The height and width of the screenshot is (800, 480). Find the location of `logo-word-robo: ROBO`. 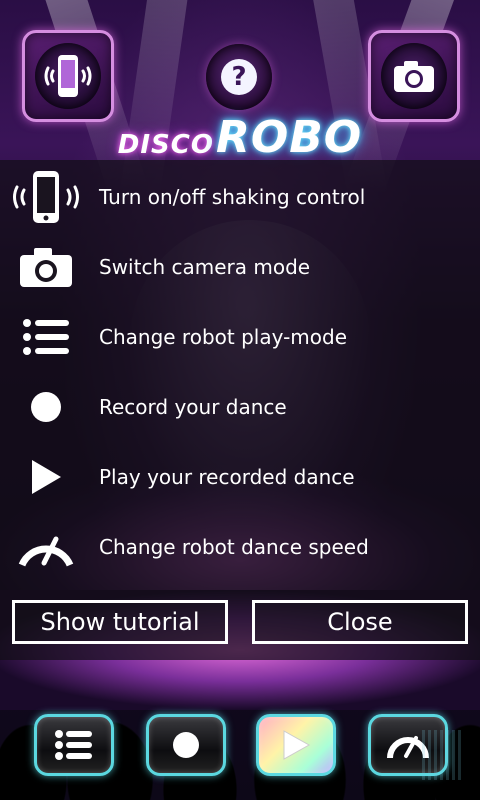

logo-word-robo: ROBO is located at coordinates (289, 137).